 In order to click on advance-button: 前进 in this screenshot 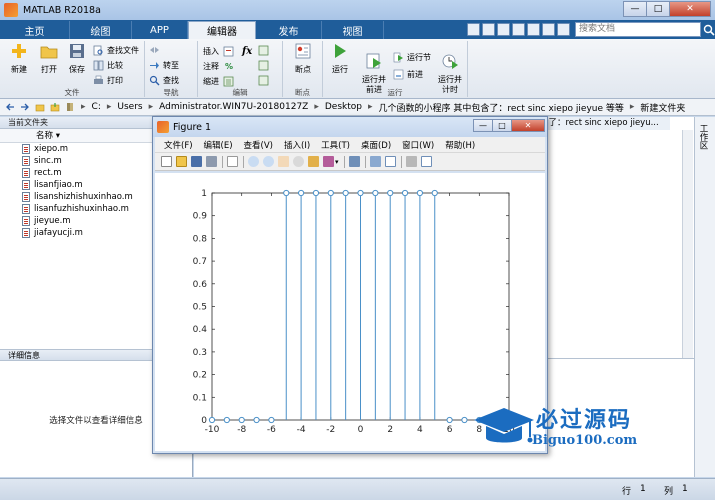, I will do `click(408, 74)`.